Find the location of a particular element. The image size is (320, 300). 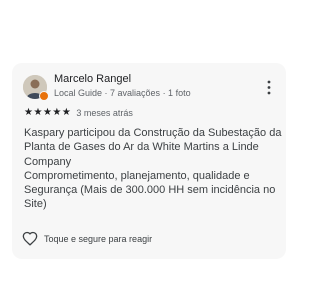

react-label: Toque e segure para reagir is located at coordinates (98, 238).